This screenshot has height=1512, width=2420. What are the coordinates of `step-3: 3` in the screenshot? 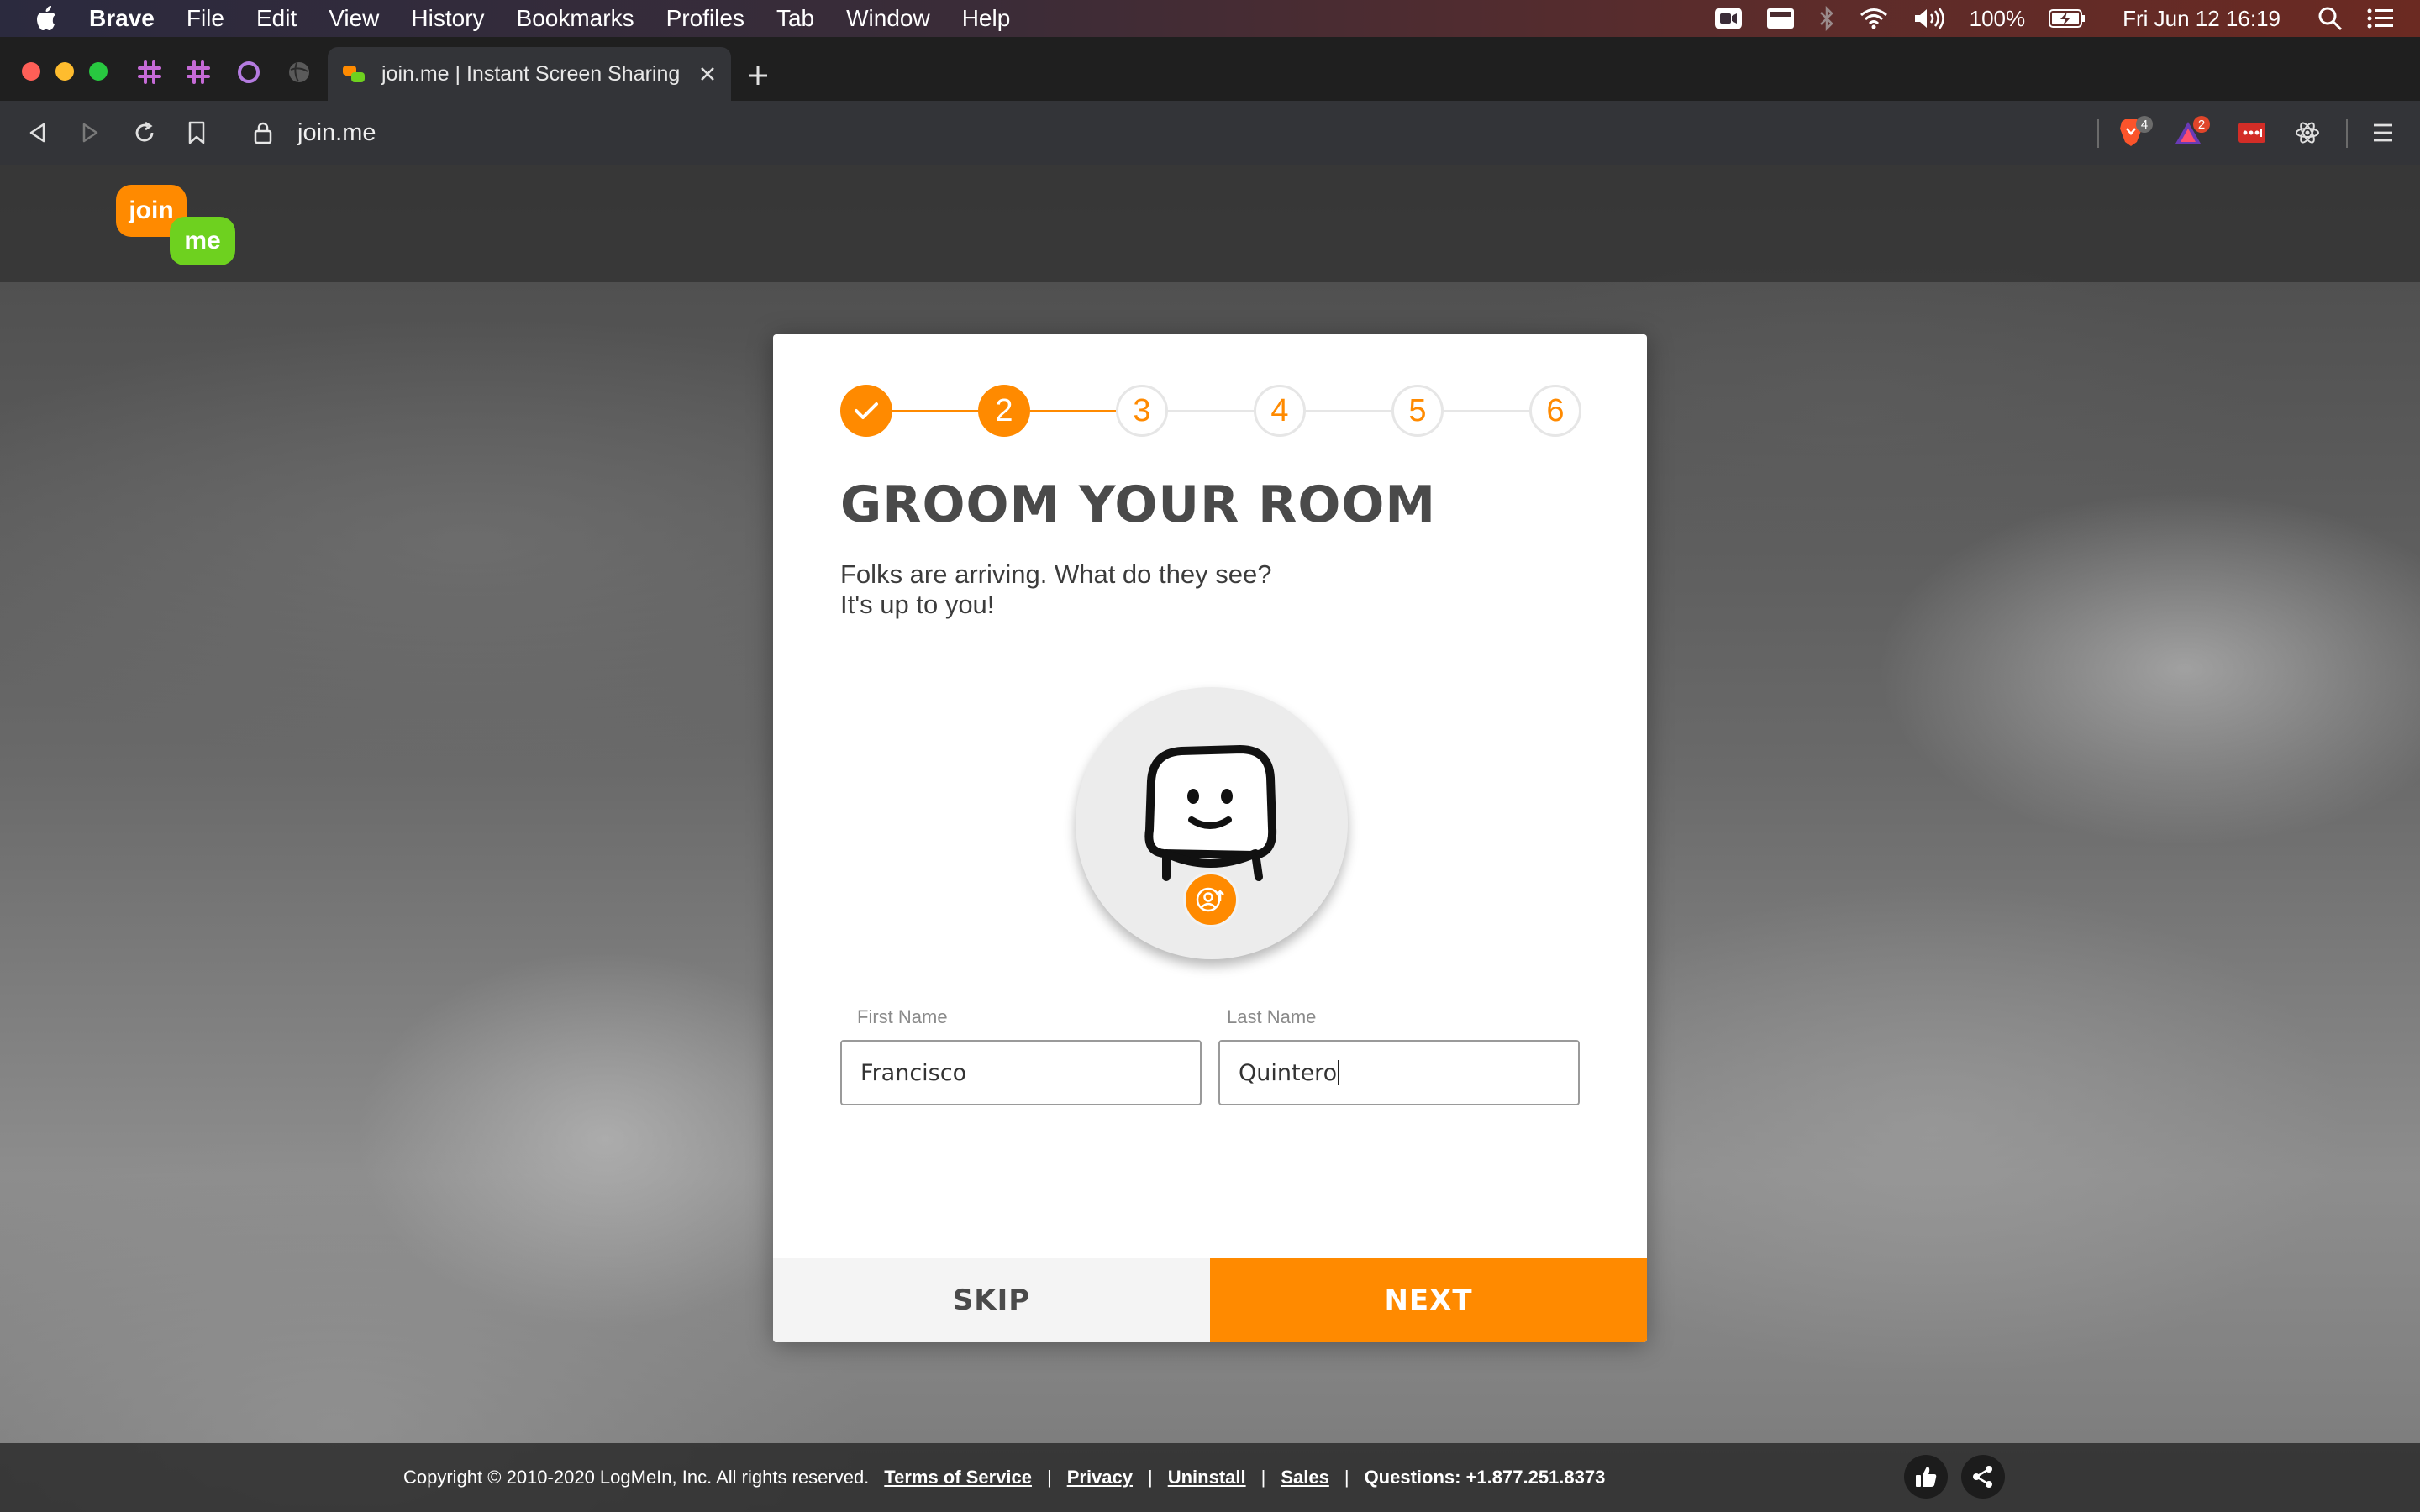 It's located at (1142, 411).